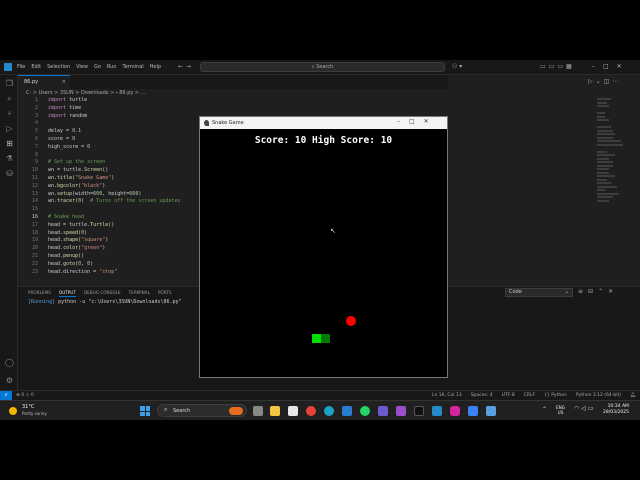  What do you see at coordinates (419, 411) in the screenshot?
I see `tiktok-icon` at bounding box center [419, 411].